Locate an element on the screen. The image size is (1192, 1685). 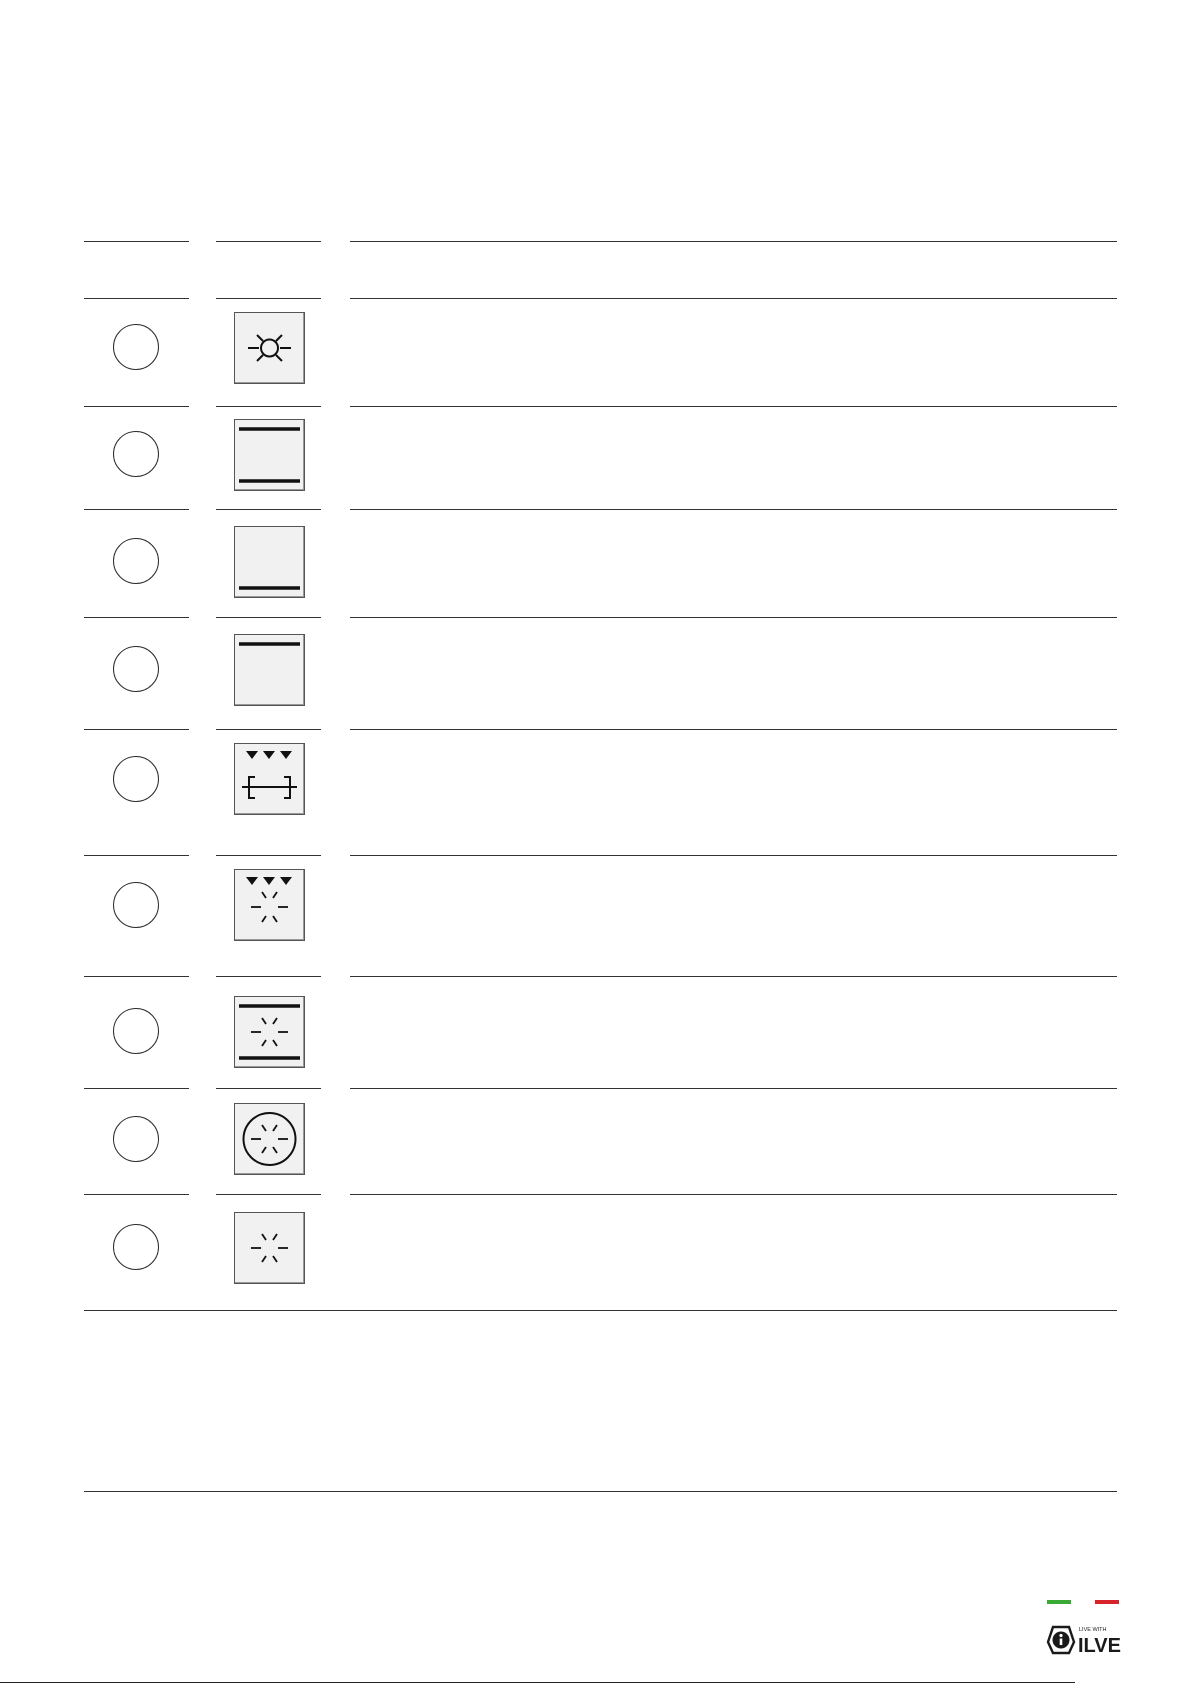
grill-fan-icon is located at coordinates (269, 900).